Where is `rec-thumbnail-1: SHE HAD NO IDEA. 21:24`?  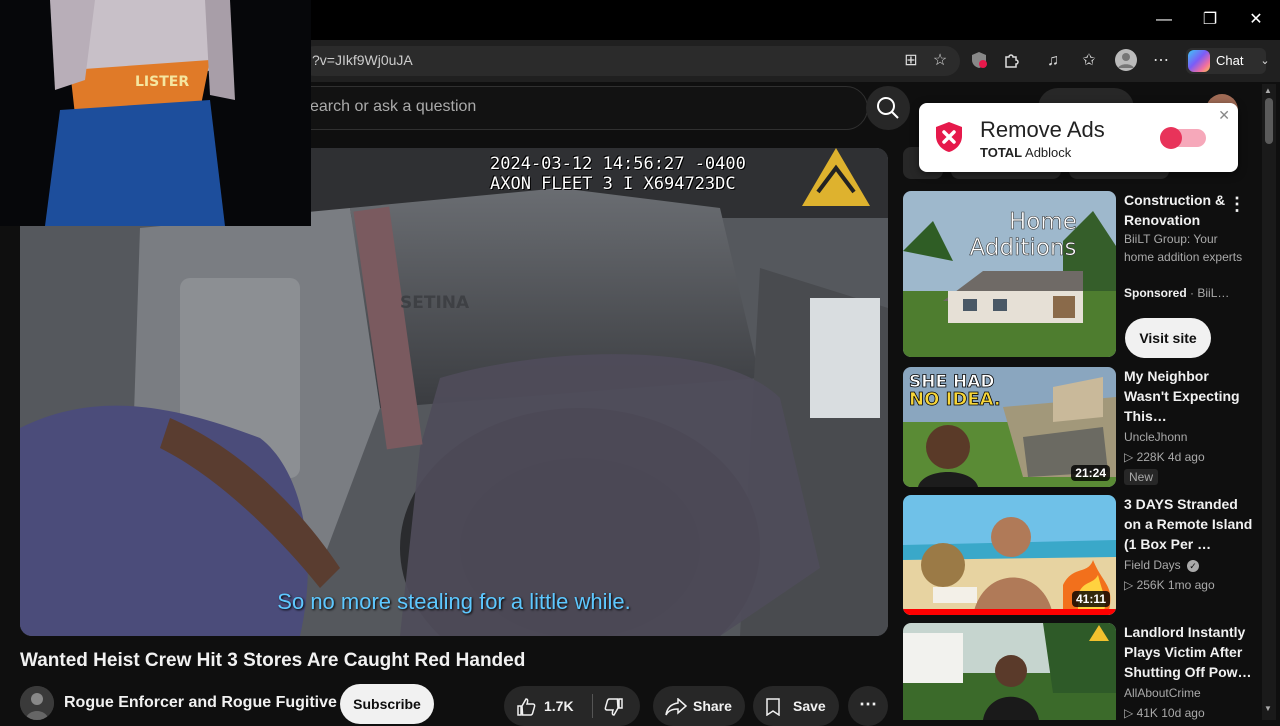 rec-thumbnail-1: SHE HAD NO IDEA. 21:24 is located at coordinates (1009, 427).